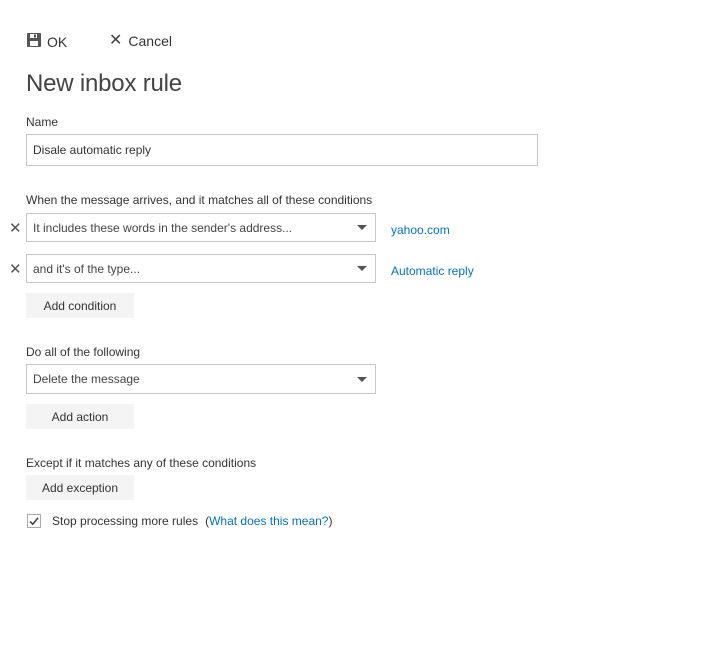 The image size is (713, 651). Describe the element at coordinates (201, 379) in the screenshot. I see `action-select: Delete the message` at that location.